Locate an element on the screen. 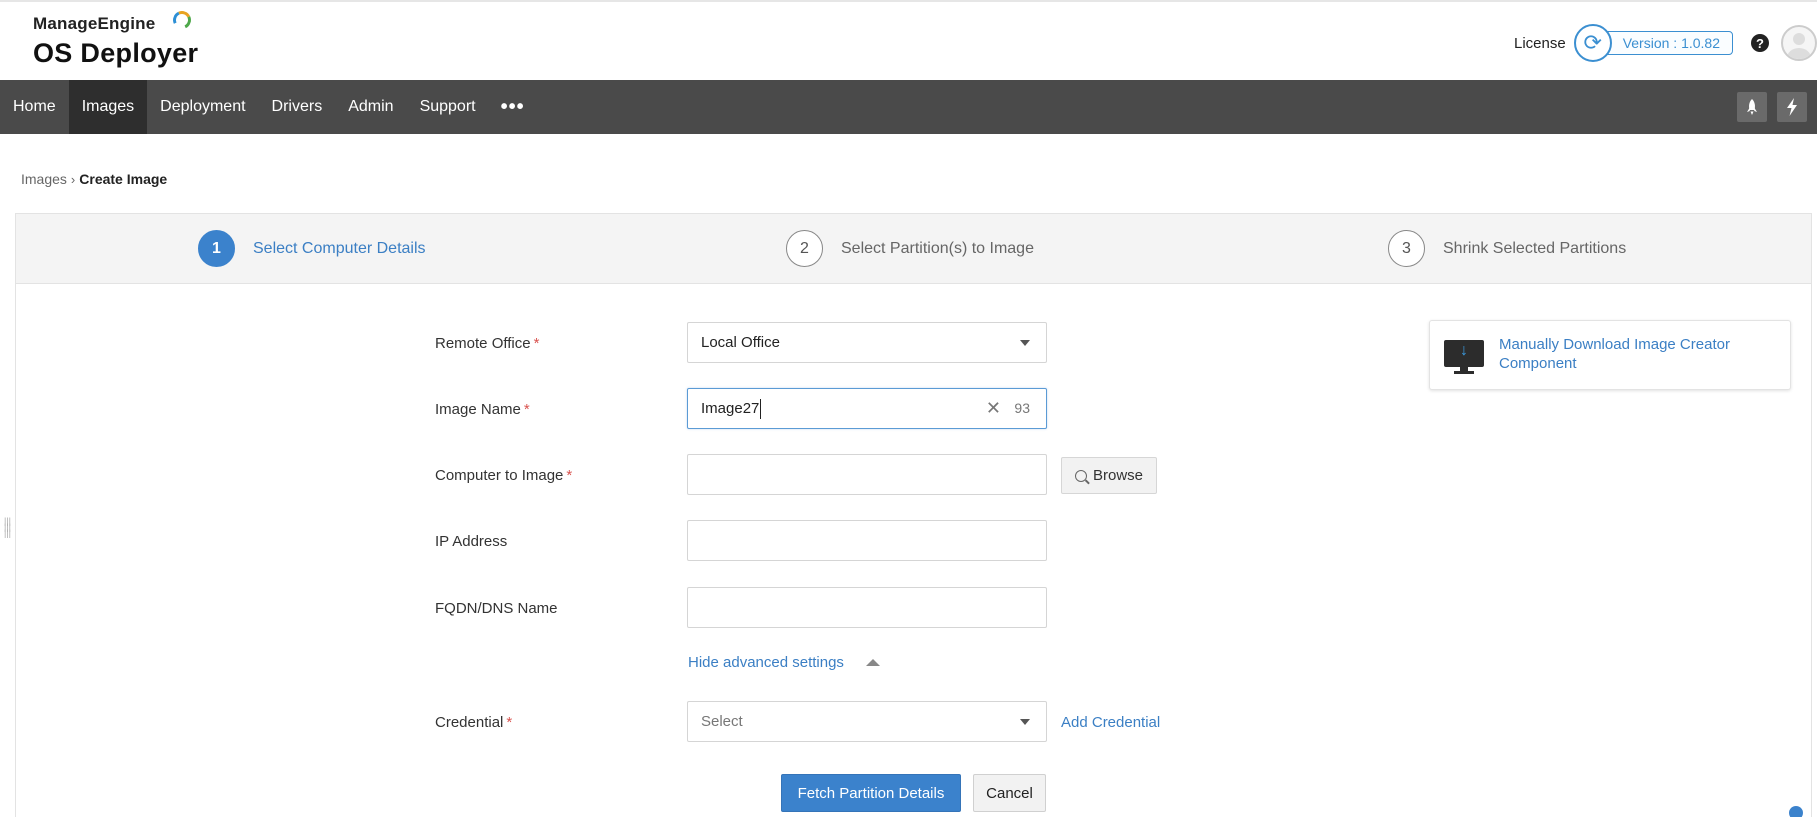  refresh-icon: ⟳ is located at coordinates (1592, 43).